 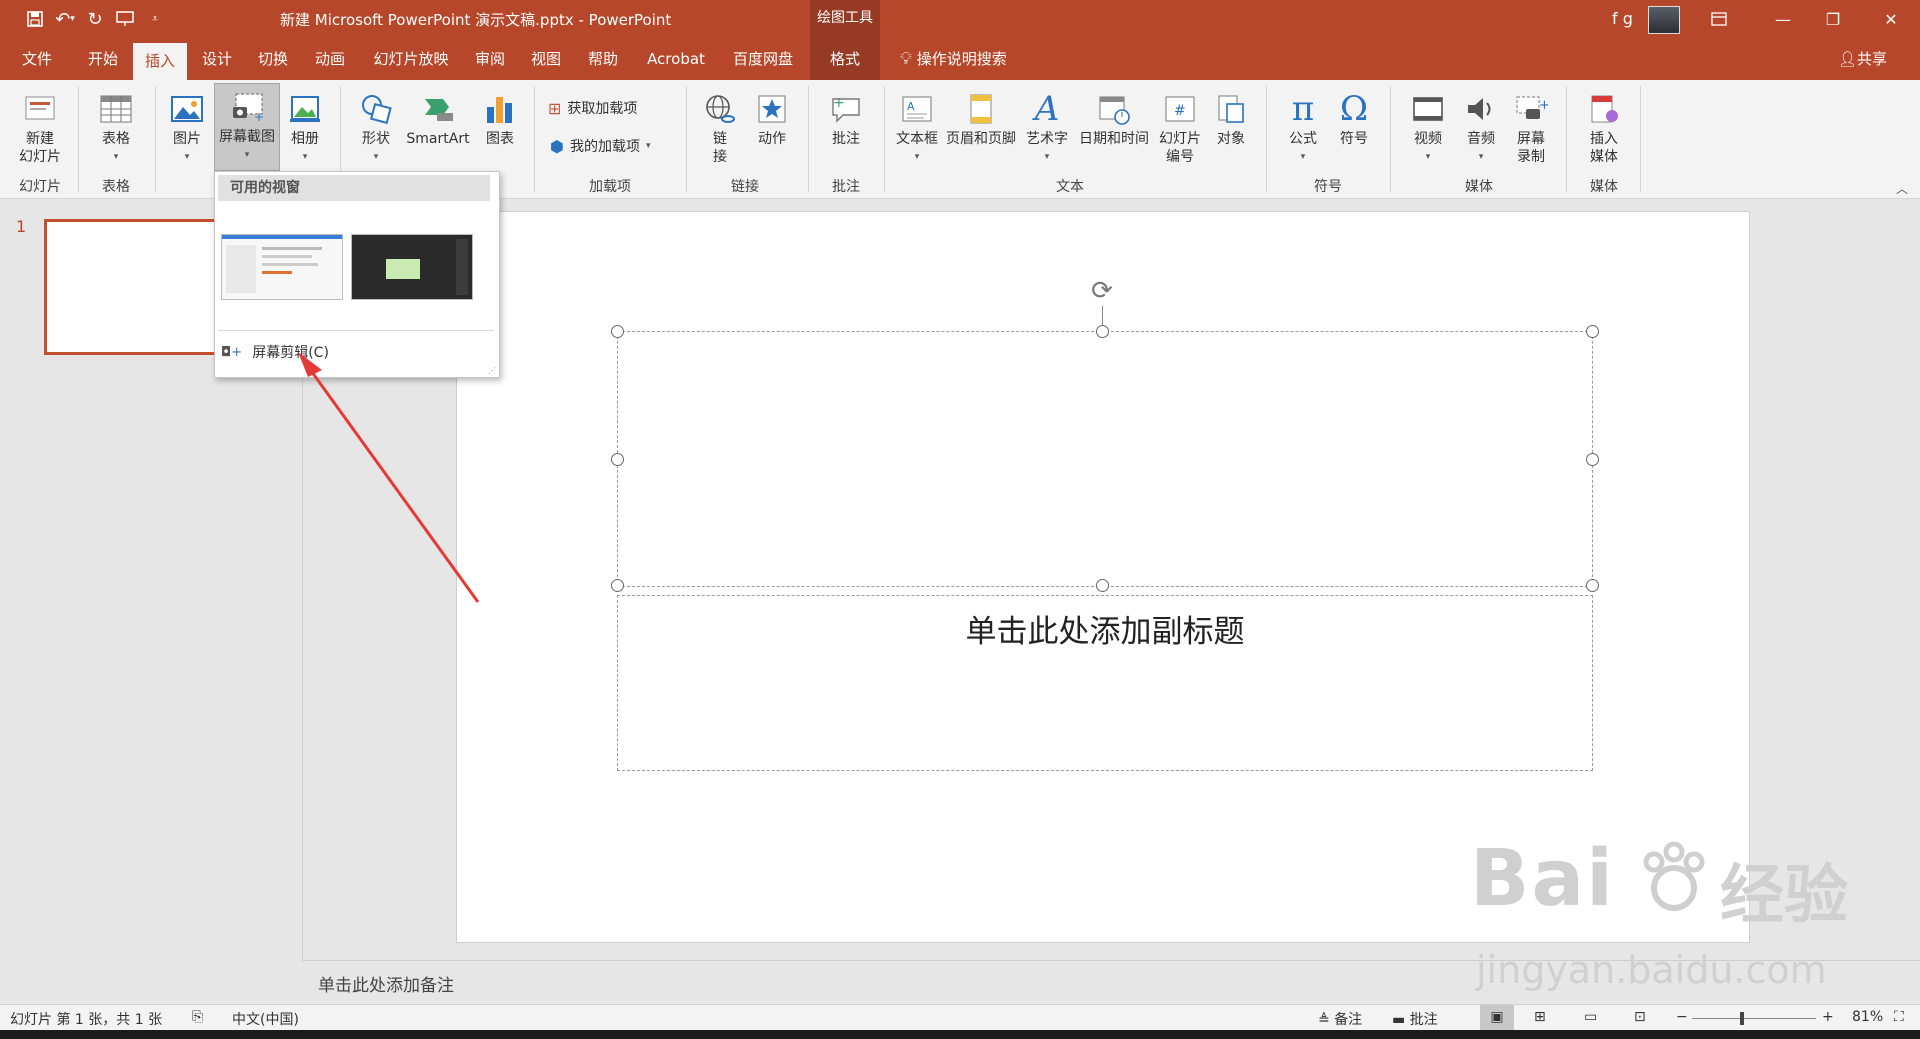 What do you see at coordinates (35, 19) in the screenshot?
I see `save-icon` at bounding box center [35, 19].